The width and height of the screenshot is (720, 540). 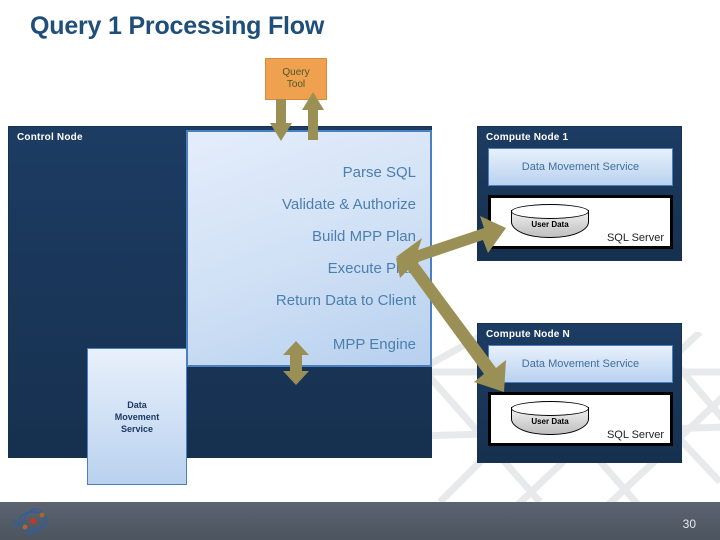 What do you see at coordinates (30, 521) in the screenshot?
I see `logo-graphic: W` at bounding box center [30, 521].